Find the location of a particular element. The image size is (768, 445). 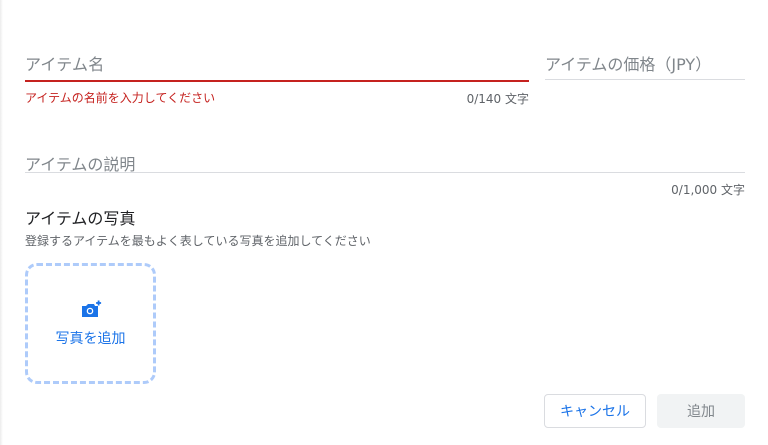

add-photo-label: 写真を追加 is located at coordinates (90, 339).